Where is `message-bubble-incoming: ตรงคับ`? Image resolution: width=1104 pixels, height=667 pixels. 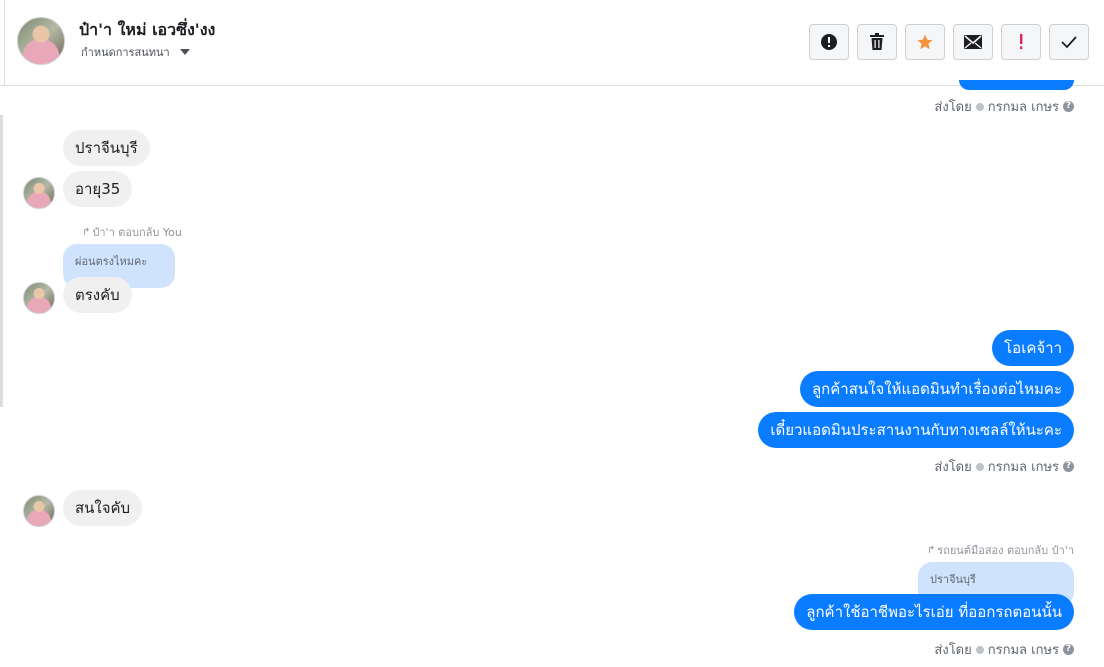 message-bubble-incoming: ตรงคับ is located at coordinates (97, 295).